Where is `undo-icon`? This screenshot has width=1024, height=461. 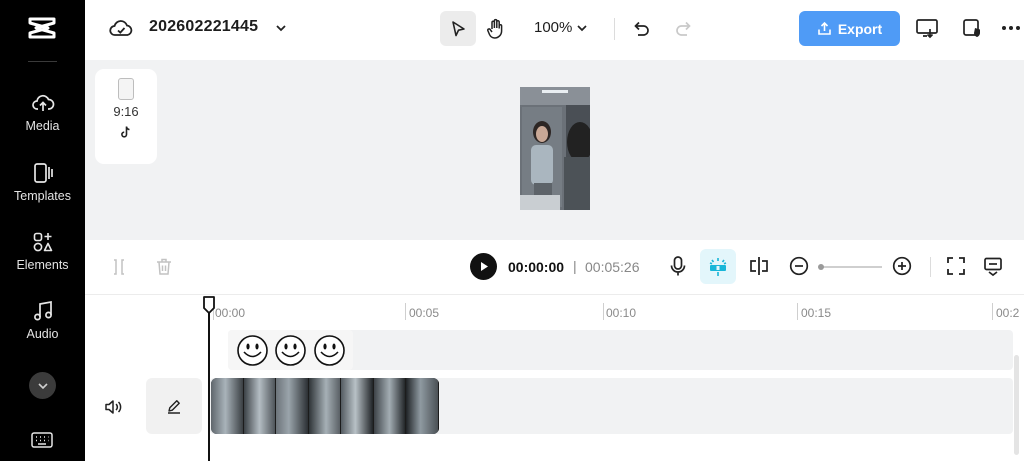
undo-icon is located at coordinates (641, 28).